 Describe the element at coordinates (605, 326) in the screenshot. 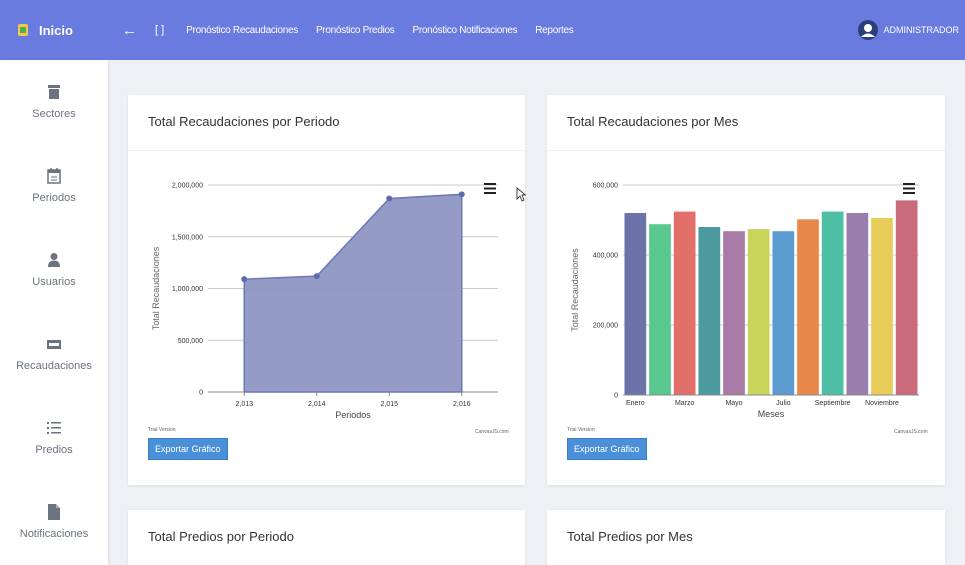

I see `y-tick-label: 200,000` at that location.